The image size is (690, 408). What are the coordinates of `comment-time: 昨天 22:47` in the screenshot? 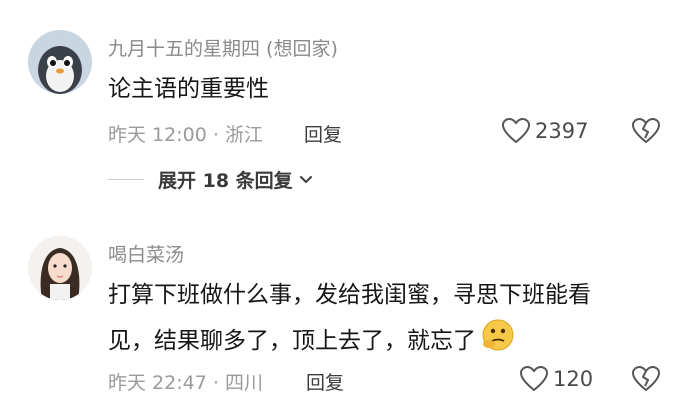 It's located at (157, 383).